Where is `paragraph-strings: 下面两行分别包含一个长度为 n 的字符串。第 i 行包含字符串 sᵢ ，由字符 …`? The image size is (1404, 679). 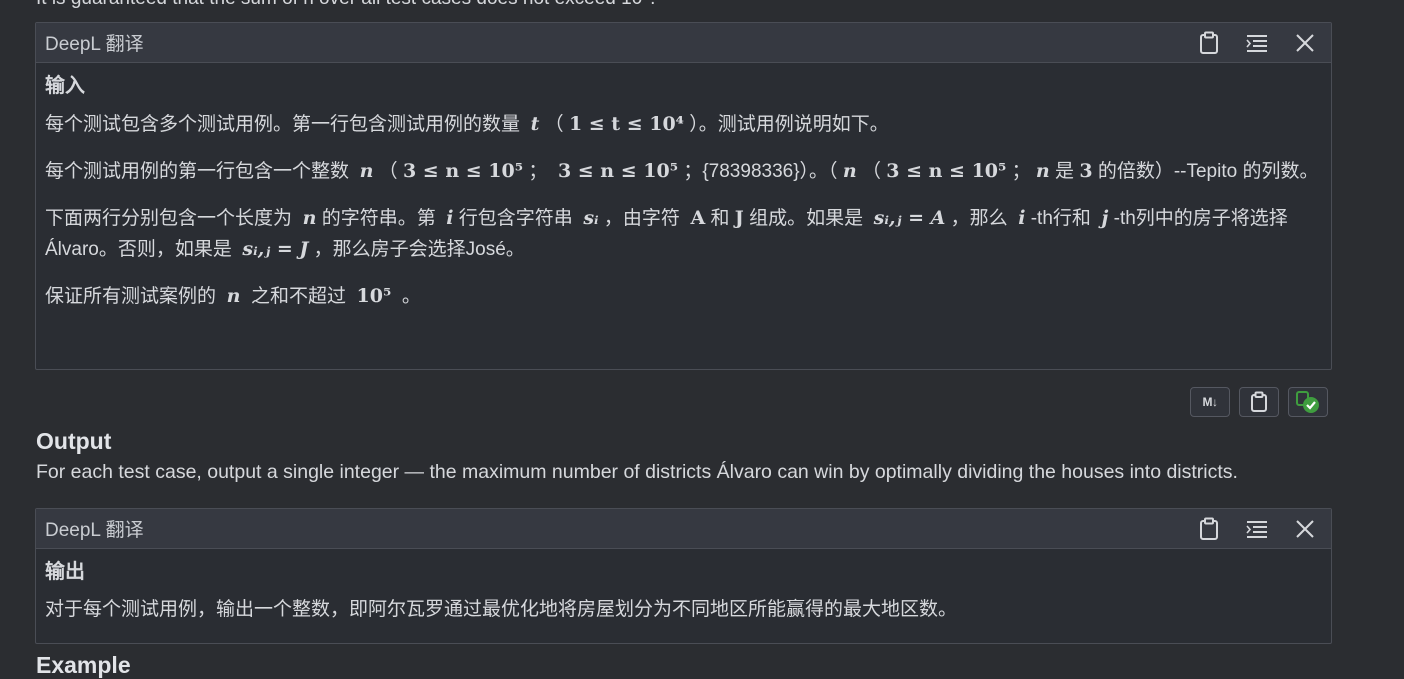
paragraph-strings: 下面两行分别包含一个长度为 n 的字符串。第 i 行包含字符串 sᵢ ，由字符 … is located at coordinates (683, 234).